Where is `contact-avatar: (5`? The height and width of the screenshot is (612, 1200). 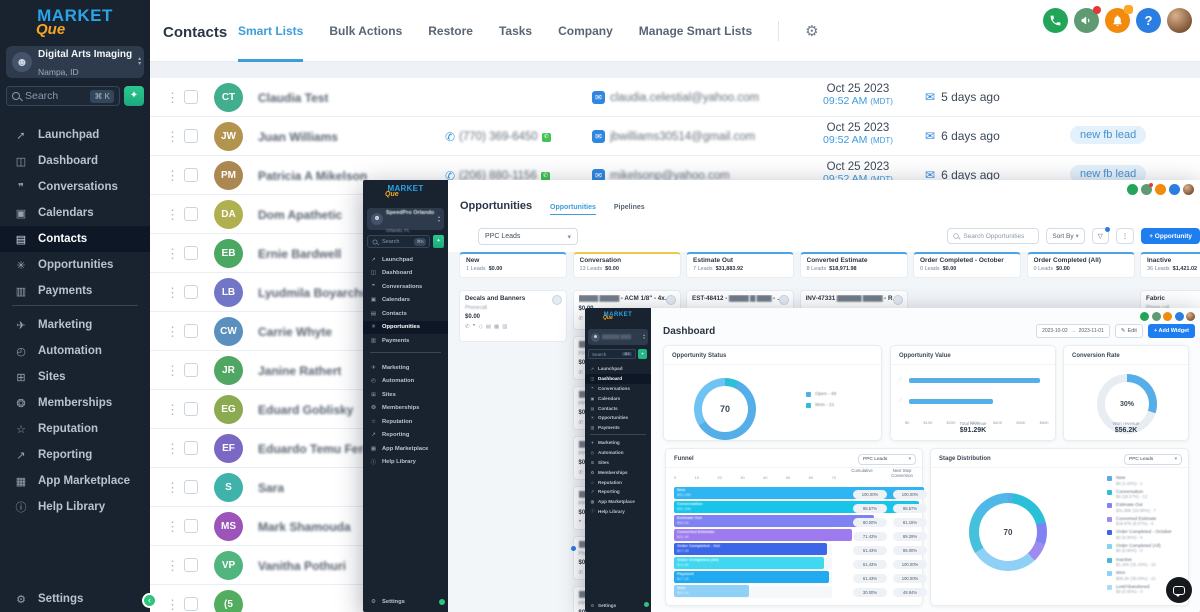 contact-avatar: (5 is located at coordinates (228, 601).